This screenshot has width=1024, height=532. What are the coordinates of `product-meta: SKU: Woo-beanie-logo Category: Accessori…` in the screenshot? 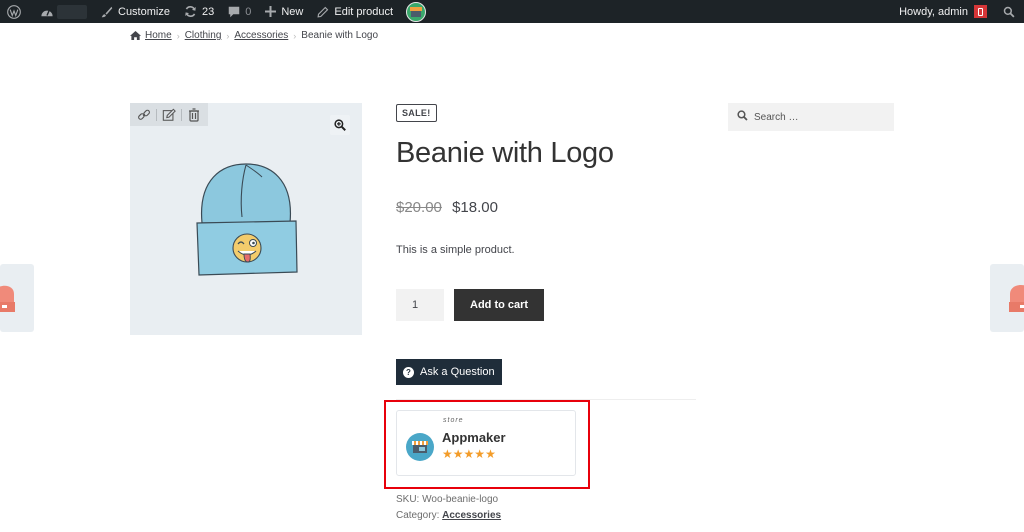 It's located at (448, 508).